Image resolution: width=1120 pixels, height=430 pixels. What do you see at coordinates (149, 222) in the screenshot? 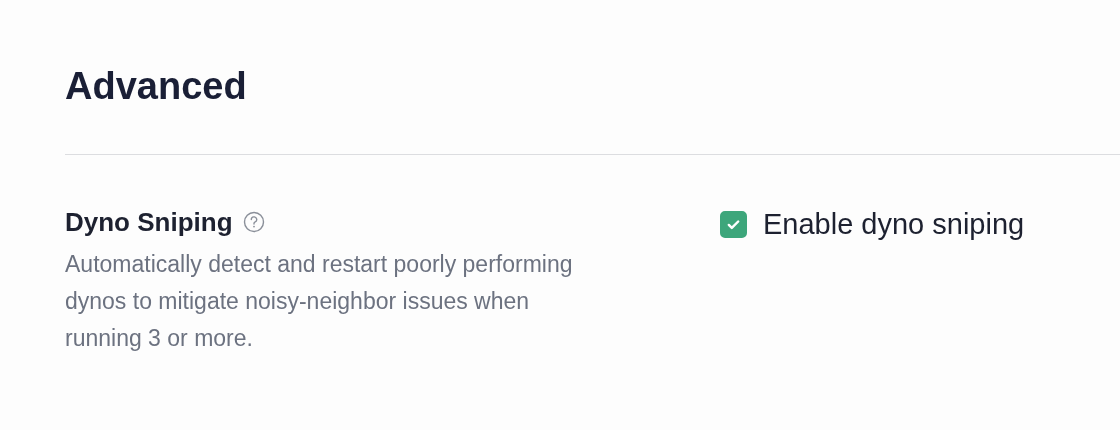
I see `setting-title: Dyno Sniping` at bounding box center [149, 222].